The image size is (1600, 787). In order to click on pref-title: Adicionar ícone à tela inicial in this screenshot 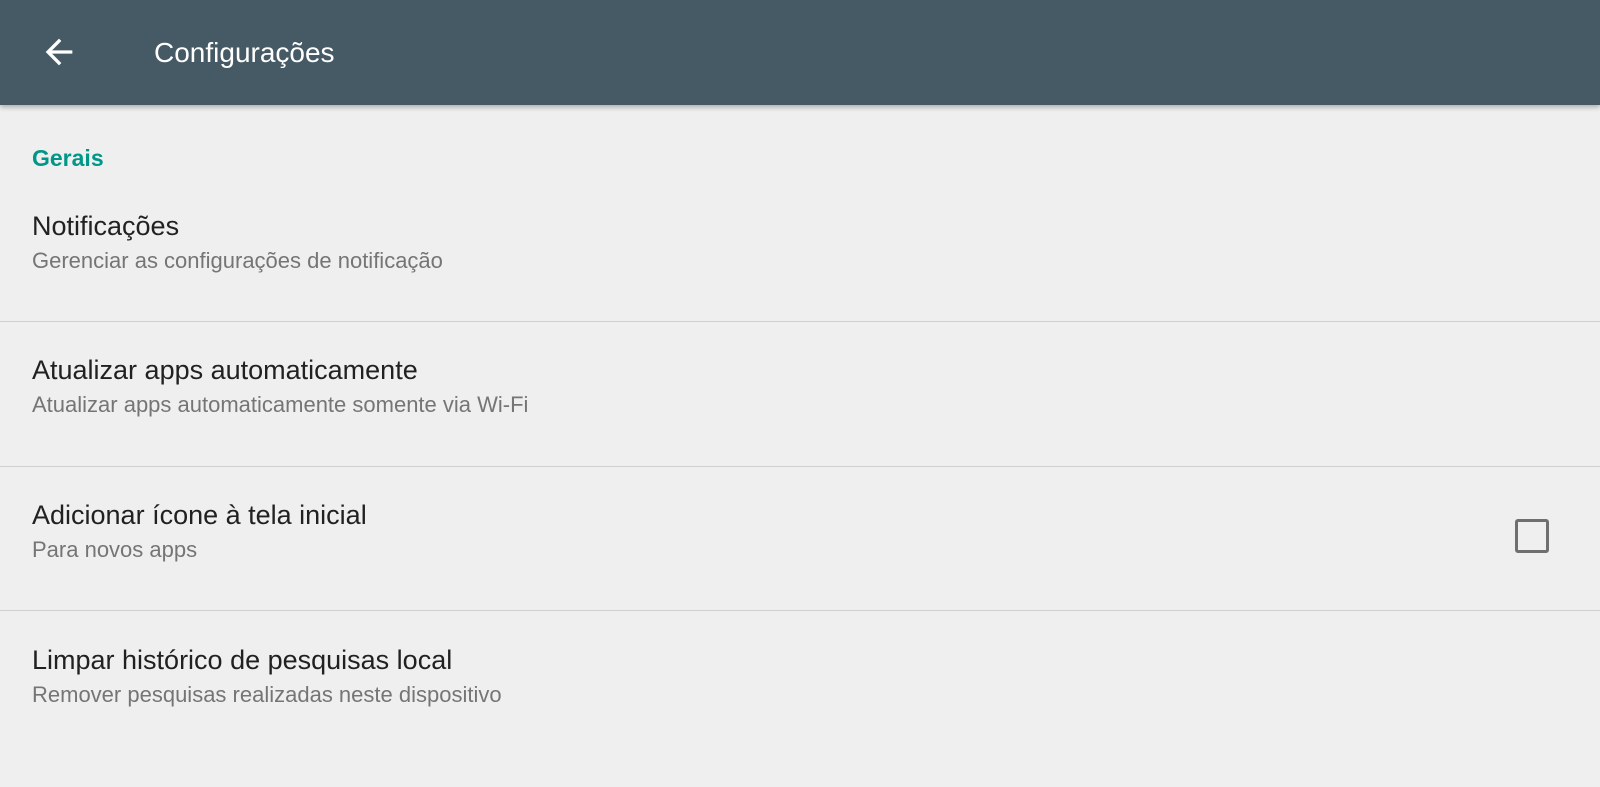, I will do `click(199, 515)`.